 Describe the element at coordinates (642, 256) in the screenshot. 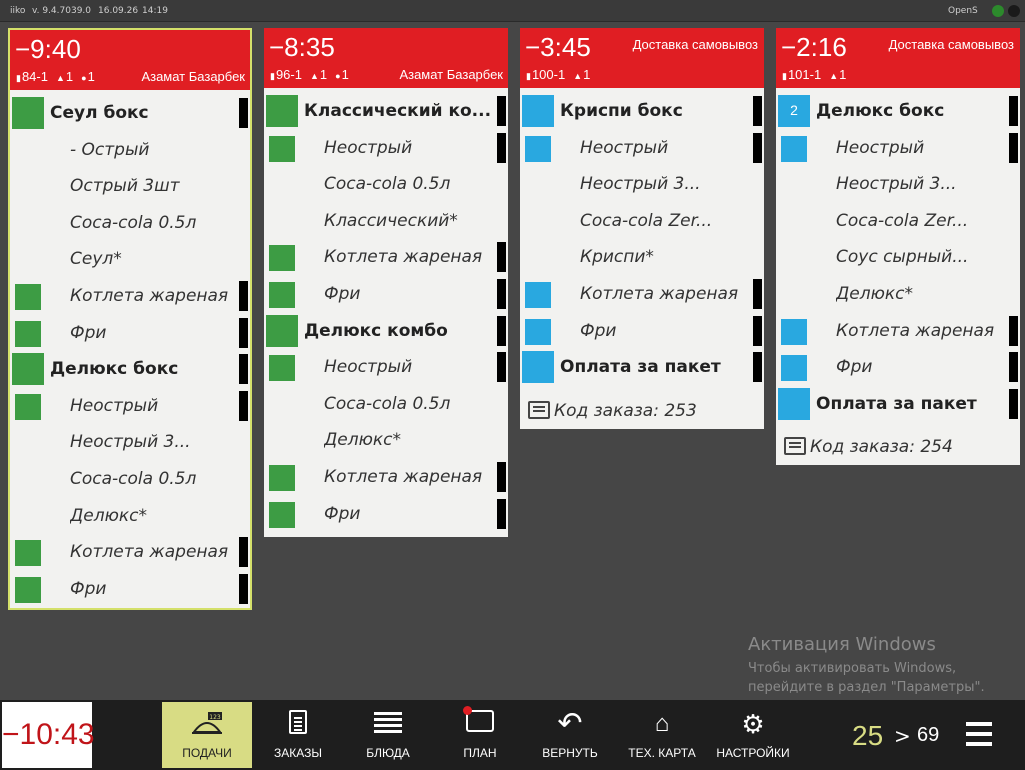

I see `order-item-row: Криспи*` at that location.